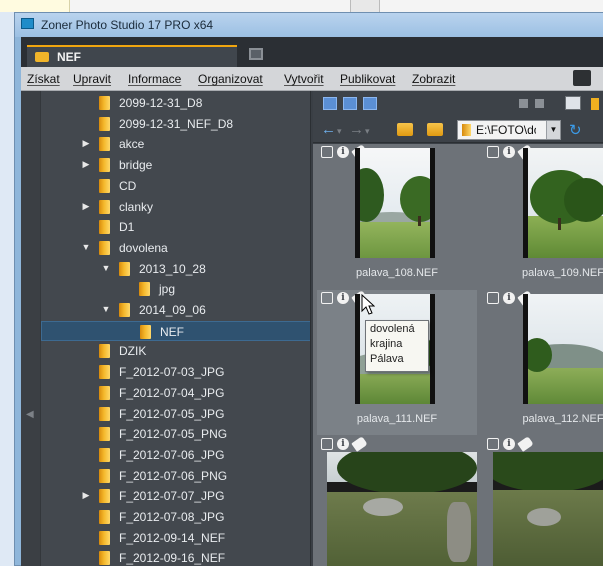 Image resolution: width=603 pixels, height=566 pixels. I want to click on menu-upravit: Upravit, so click(92, 79).